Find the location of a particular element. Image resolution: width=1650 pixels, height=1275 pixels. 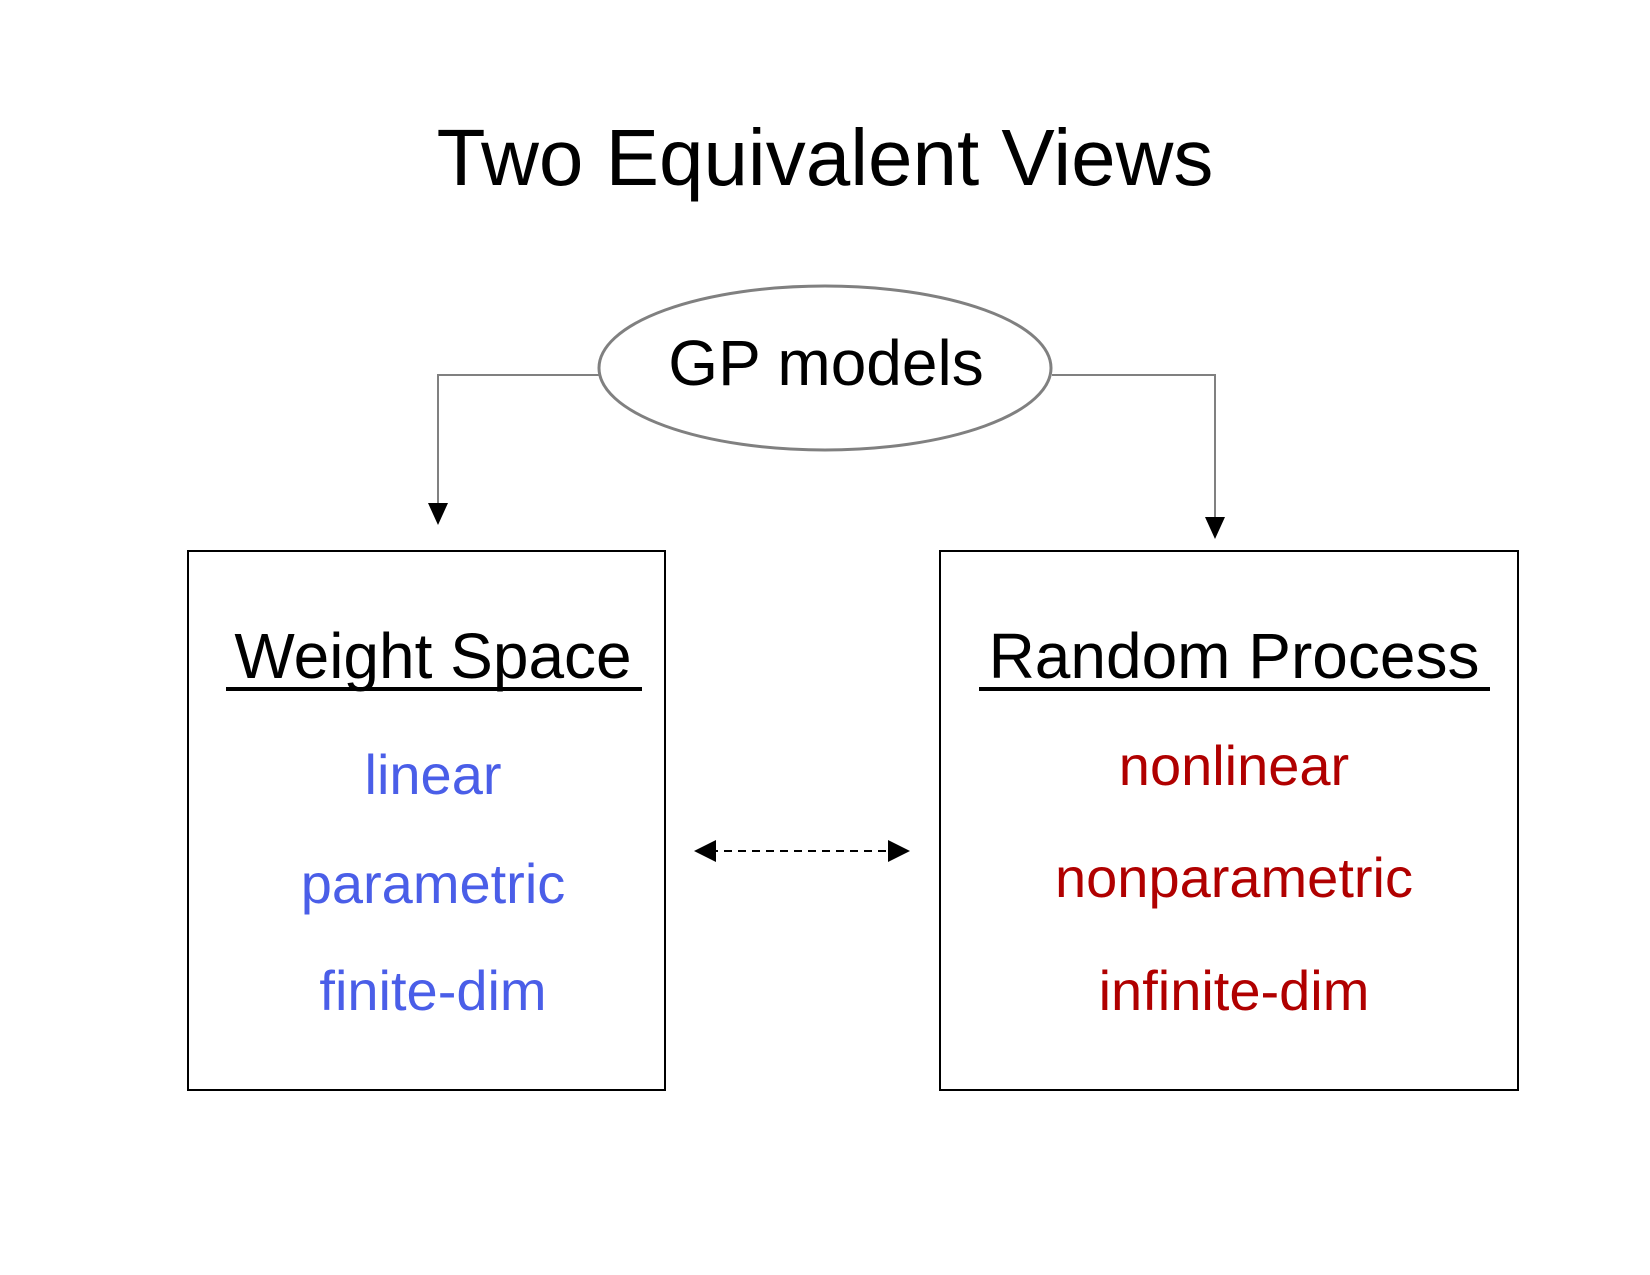

page-title: Two Equivalent Views is located at coordinates (825, 157).